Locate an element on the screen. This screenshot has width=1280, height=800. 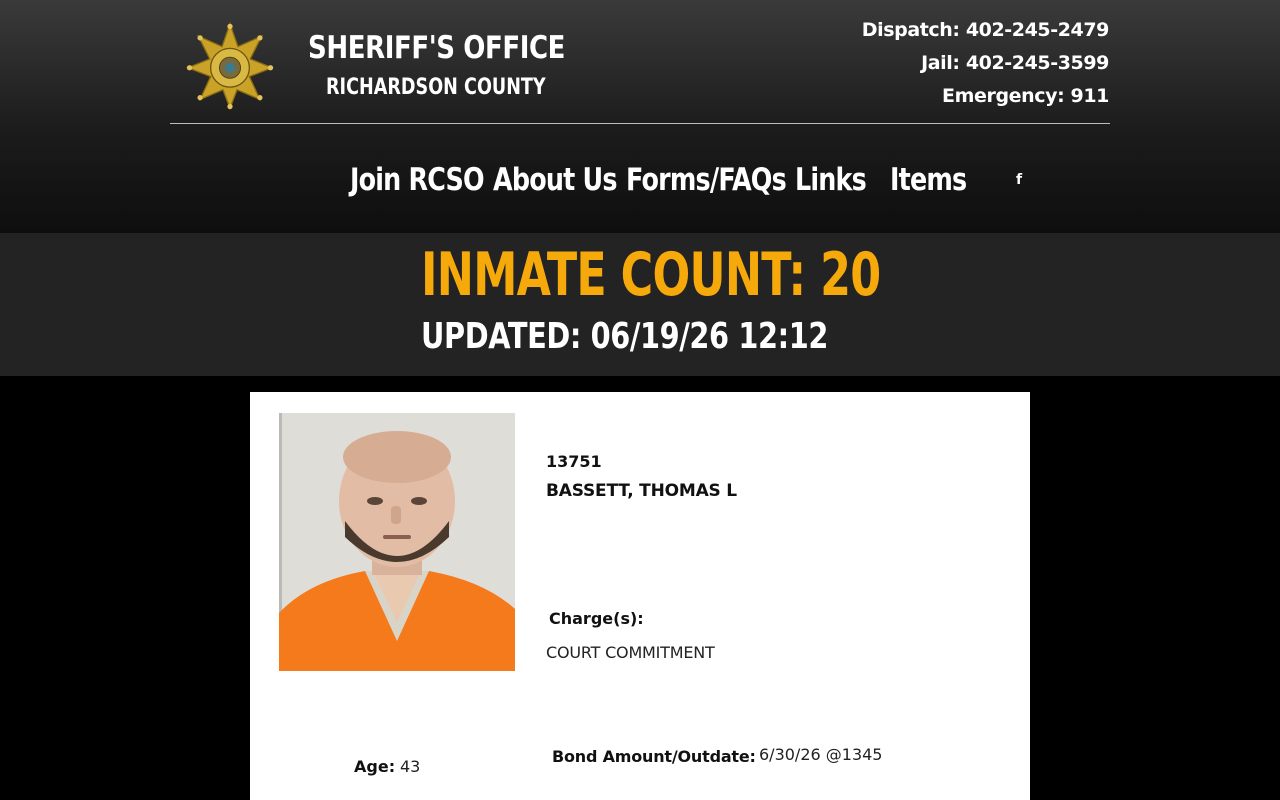
emergency-phone: Emergency: 911 is located at coordinates (985, 98).